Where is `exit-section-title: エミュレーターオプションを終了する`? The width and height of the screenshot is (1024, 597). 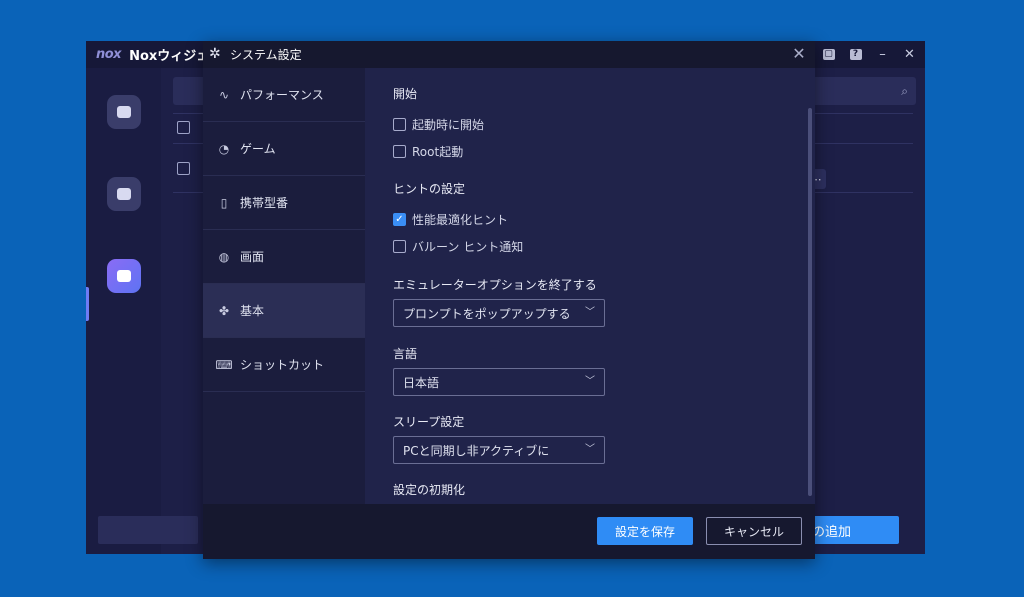 exit-section-title: エミュレーターオプションを終了する is located at coordinates (495, 285).